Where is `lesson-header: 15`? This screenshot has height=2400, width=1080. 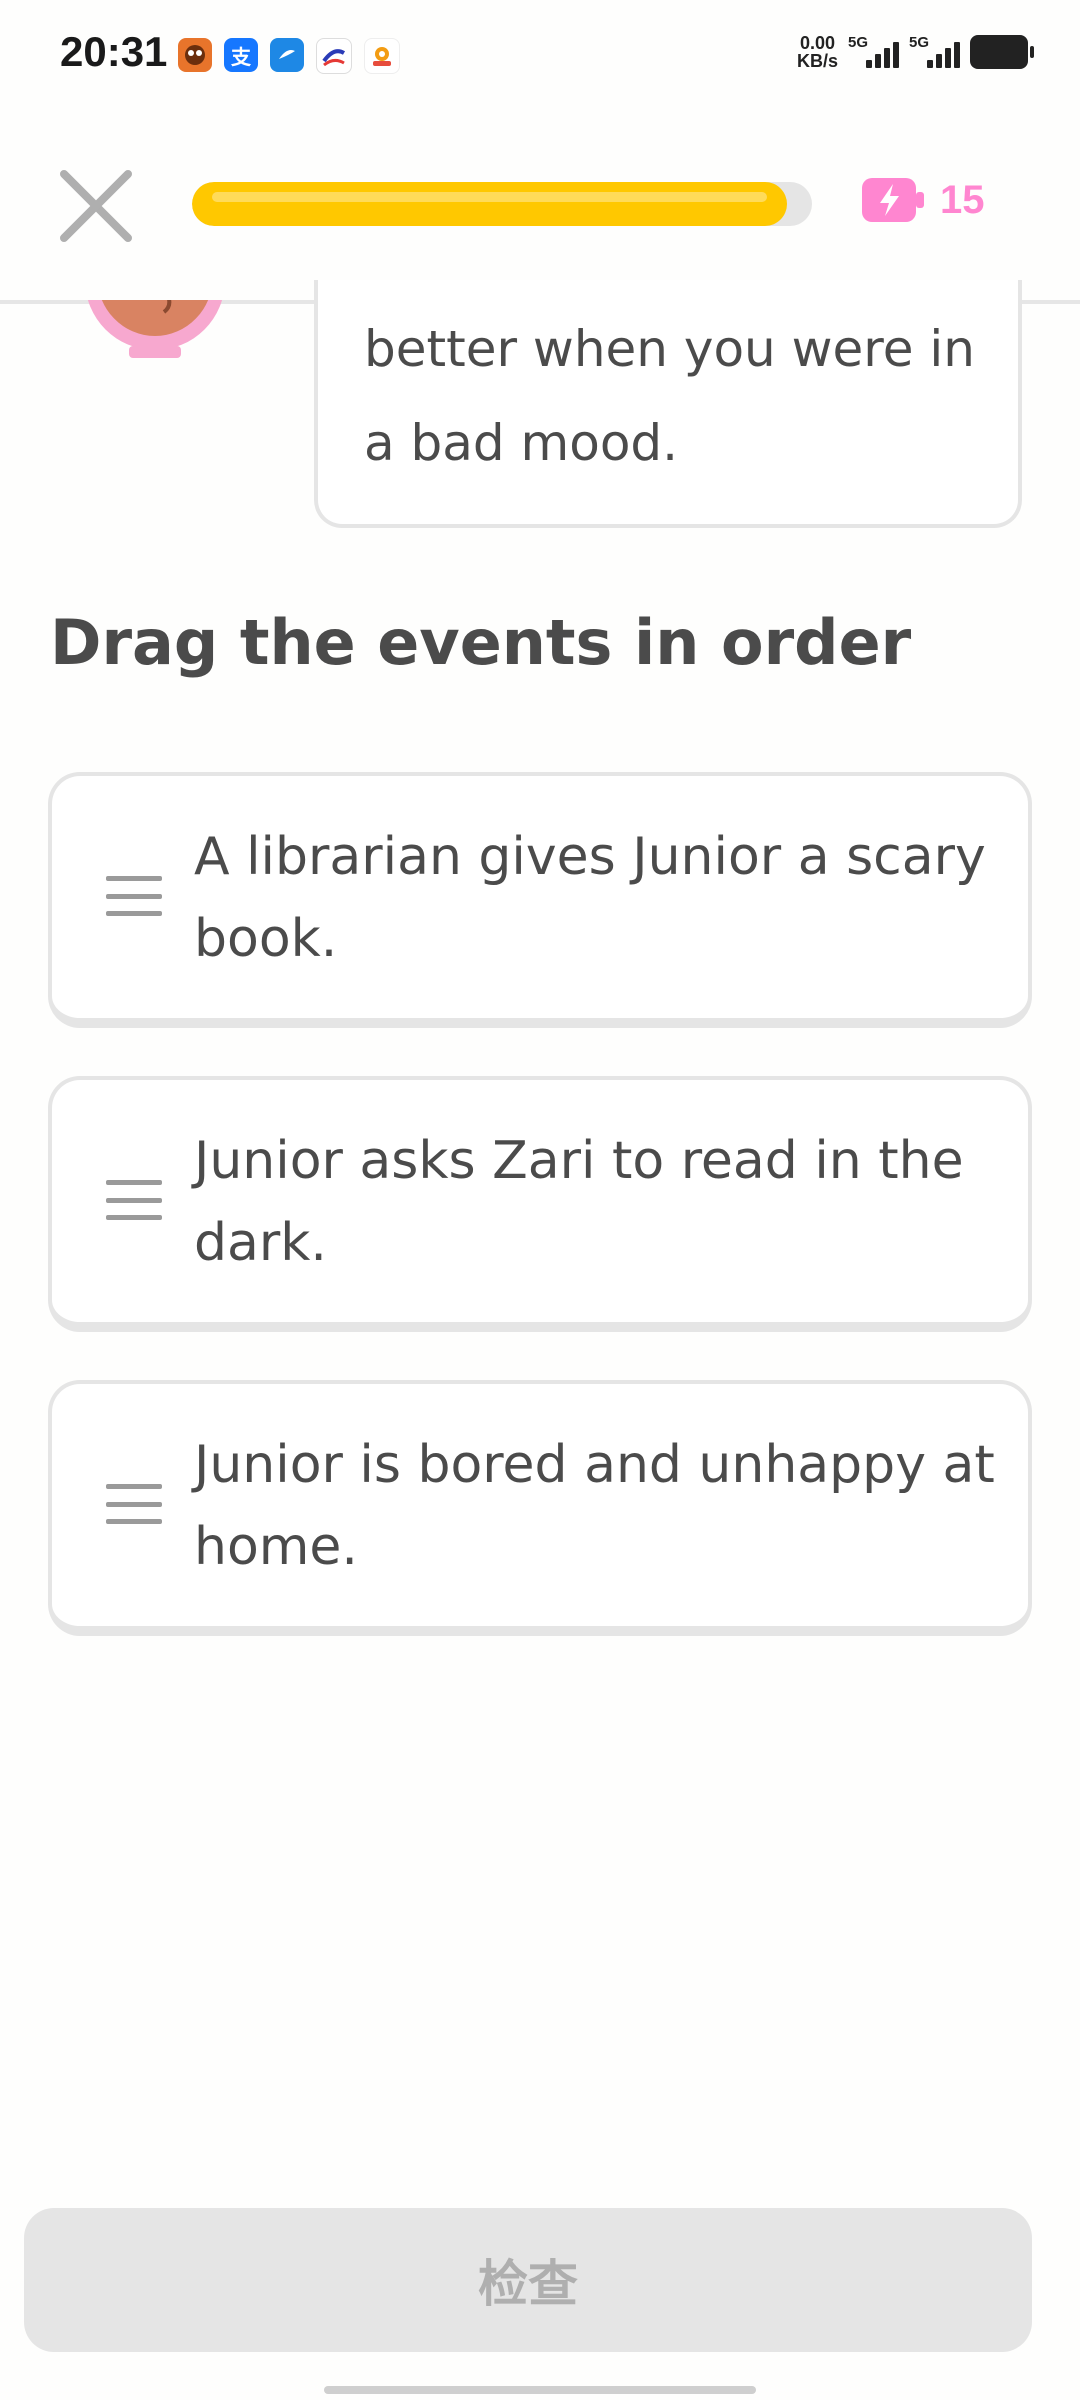
lesson-header: 15 is located at coordinates (540, 207).